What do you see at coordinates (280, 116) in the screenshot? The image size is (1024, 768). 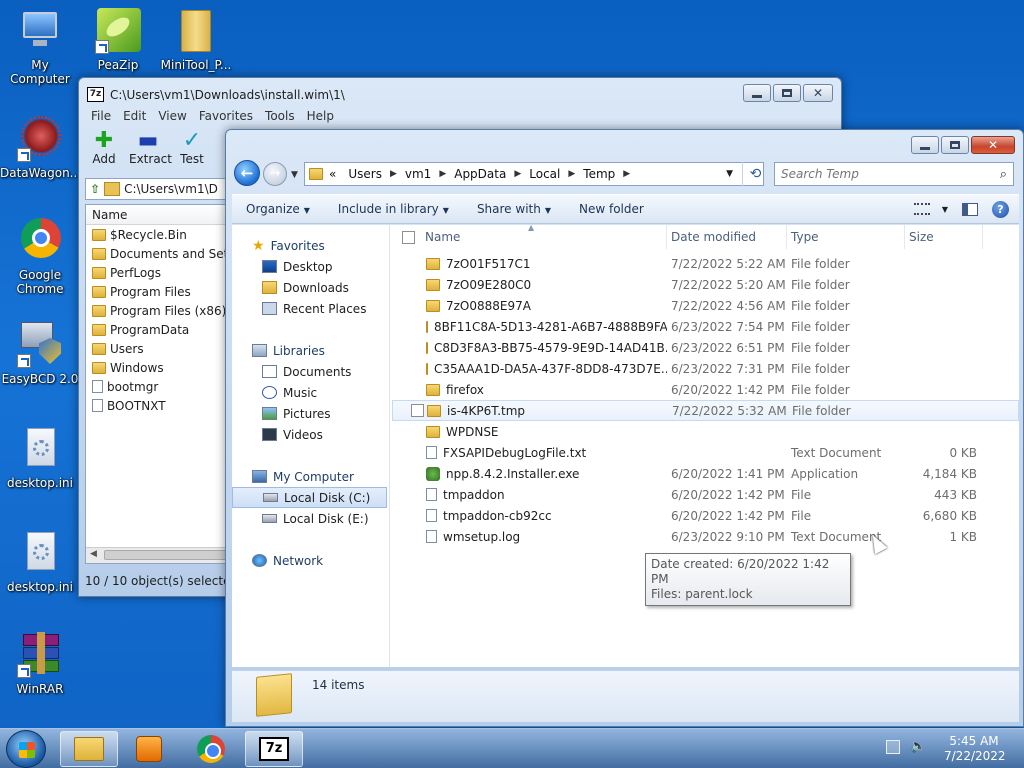 I see `menu-tools: Tools` at bounding box center [280, 116].